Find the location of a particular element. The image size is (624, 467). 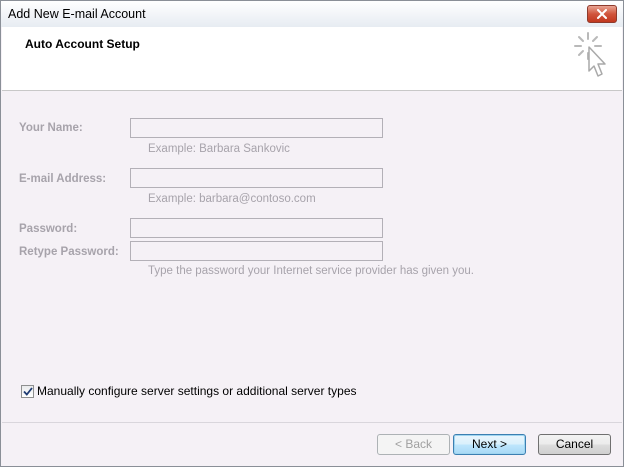

back-button: < Back is located at coordinates (413, 444).